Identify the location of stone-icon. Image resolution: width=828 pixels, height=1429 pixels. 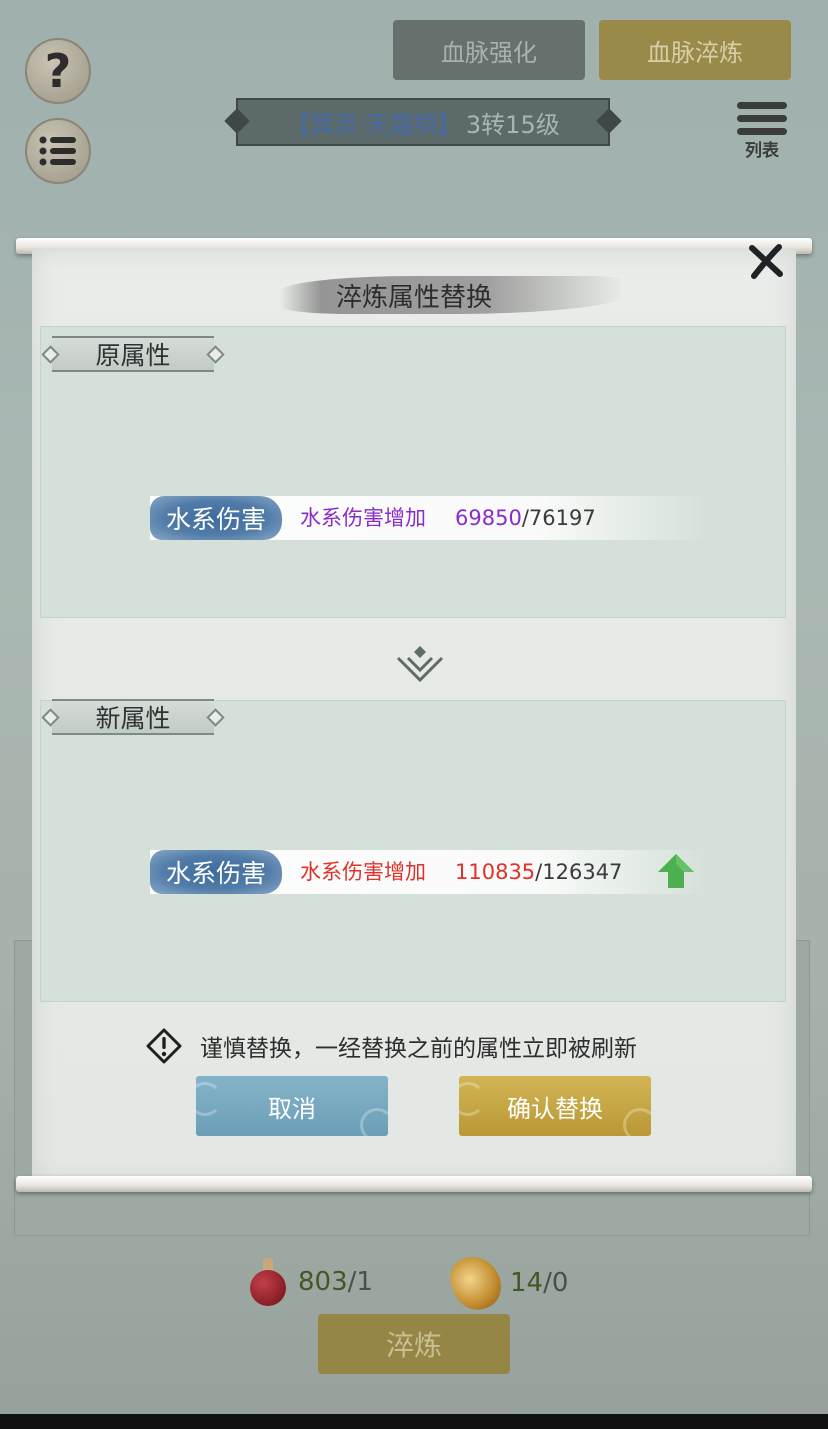
(476, 1283).